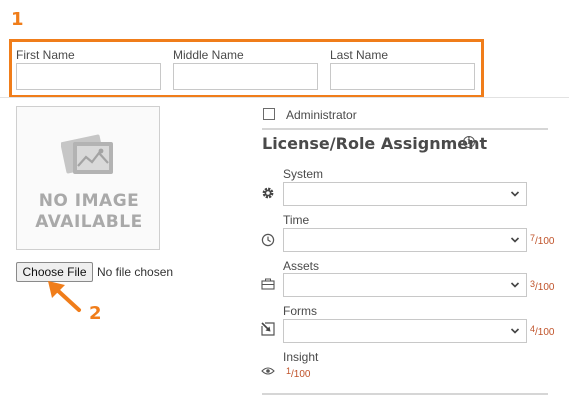 The image size is (569, 410). Describe the element at coordinates (405, 394) in the screenshot. I see `section-divider-bottom` at that location.